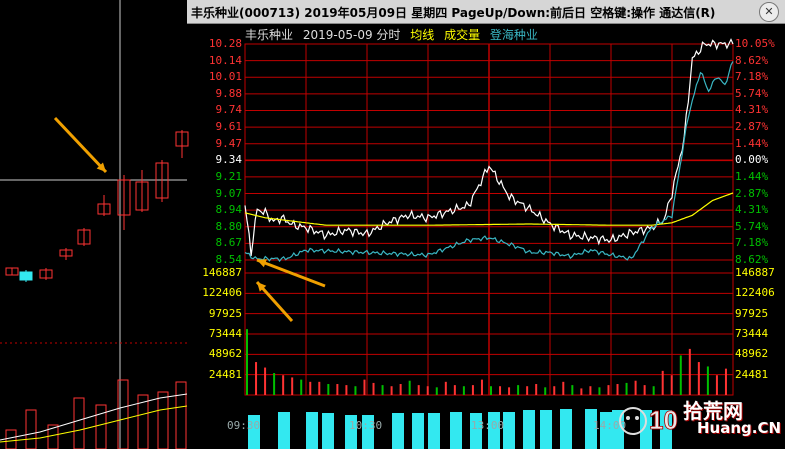 This screenshot has width=785, height=449. I want to click on bg-candle, so click(26, 276).